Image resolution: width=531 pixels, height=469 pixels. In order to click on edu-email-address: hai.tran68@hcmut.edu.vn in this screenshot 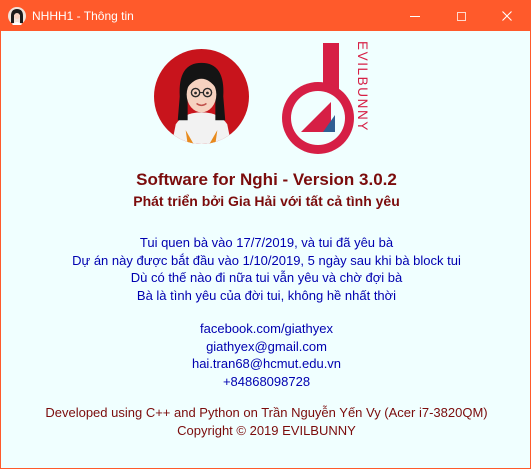, I will do `click(266, 363)`.